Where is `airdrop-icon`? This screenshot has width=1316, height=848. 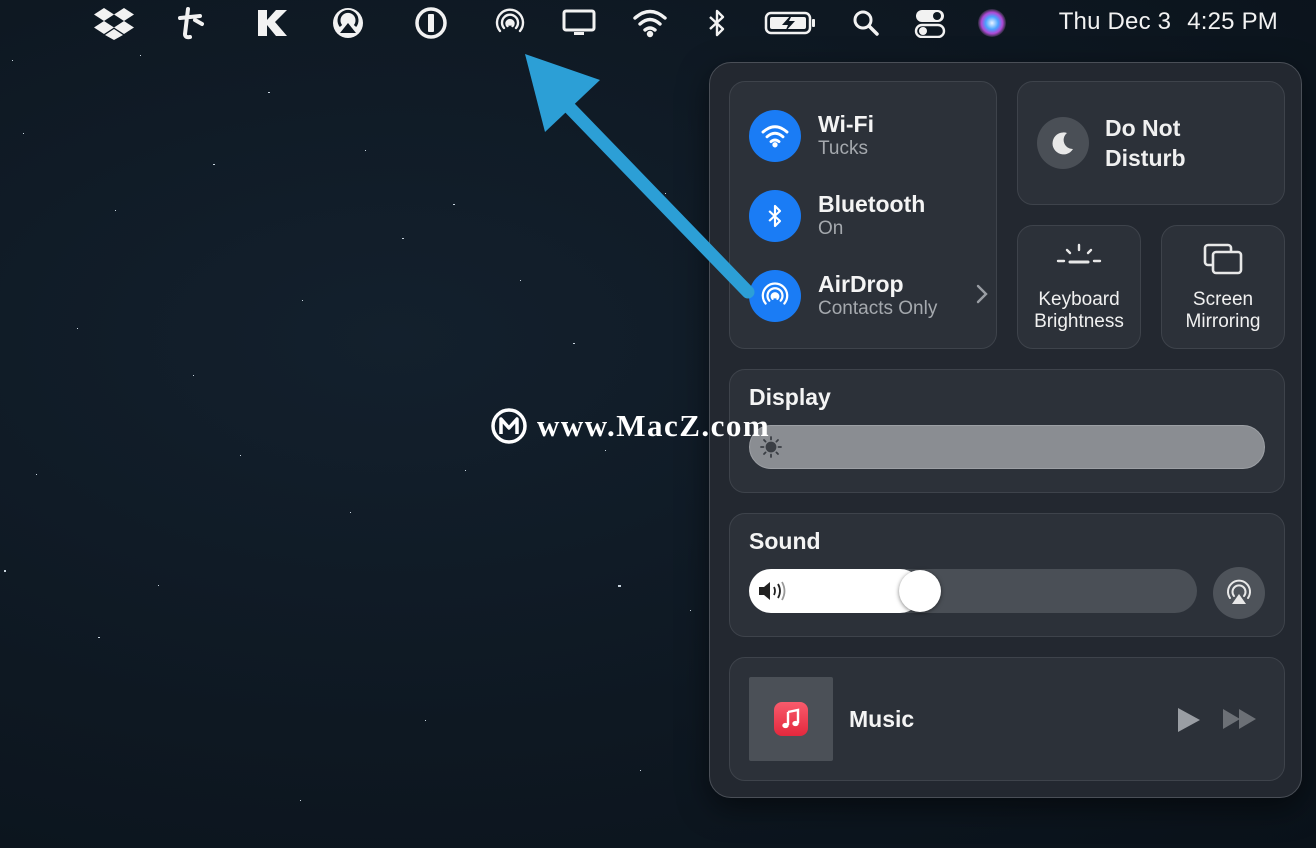
airdrop-icon is located at coordinates (775, 293).